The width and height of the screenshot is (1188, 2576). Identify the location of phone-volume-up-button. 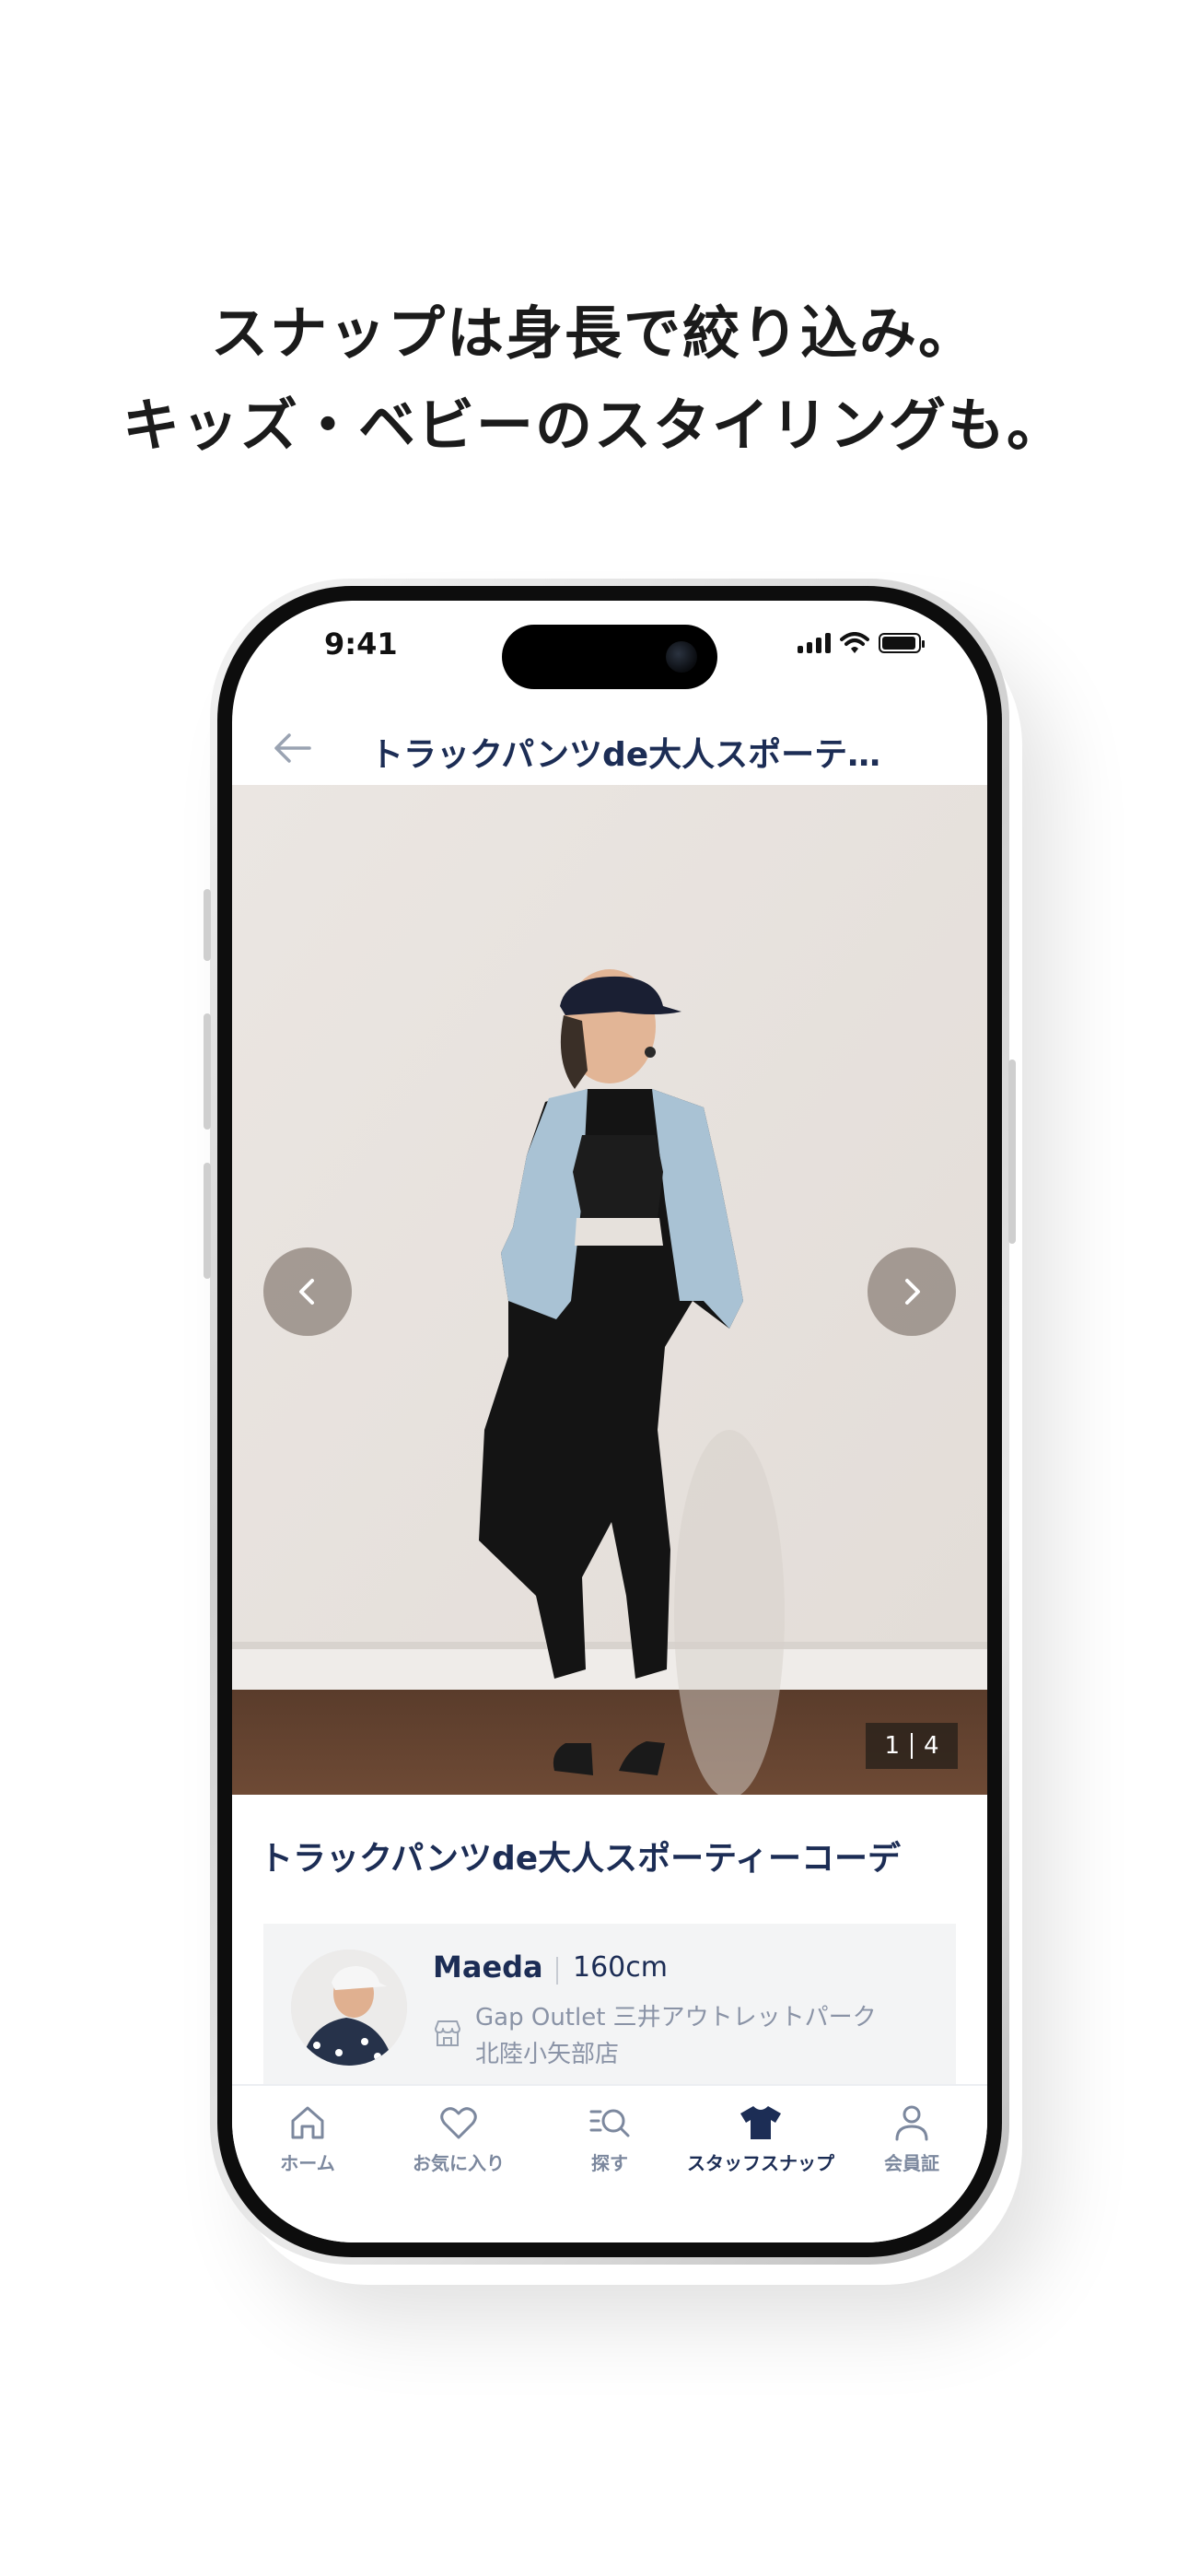
(207, 1071).